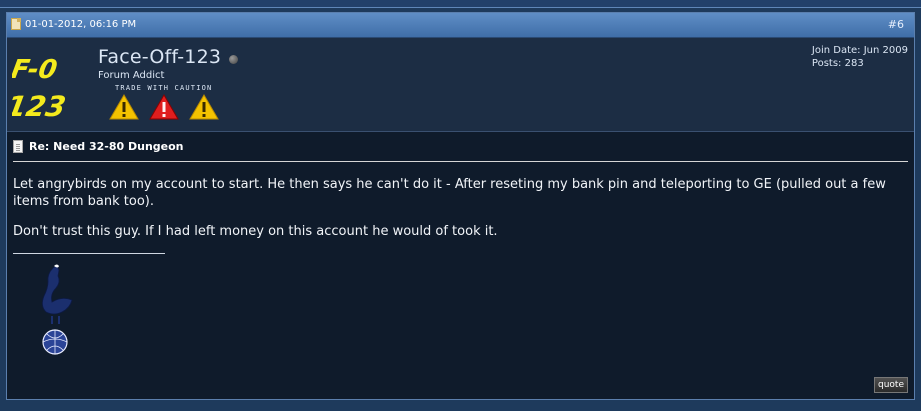  What do you see at coordinates (106, 146) in the screenshot?
I see `post-title: Re: Need 32-80 Dungeon` at bounding box center [106, 146].